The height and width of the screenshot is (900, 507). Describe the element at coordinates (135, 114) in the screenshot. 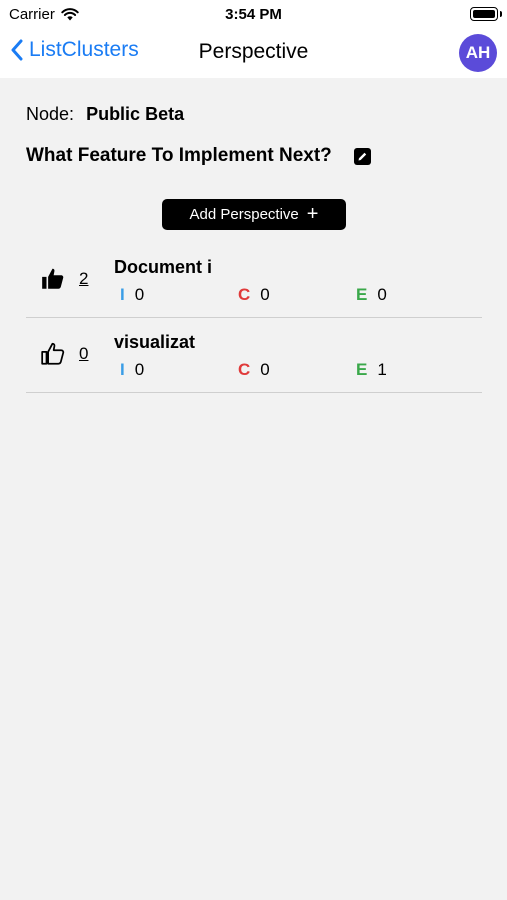

I see `node-value: Public Beta` at that location.